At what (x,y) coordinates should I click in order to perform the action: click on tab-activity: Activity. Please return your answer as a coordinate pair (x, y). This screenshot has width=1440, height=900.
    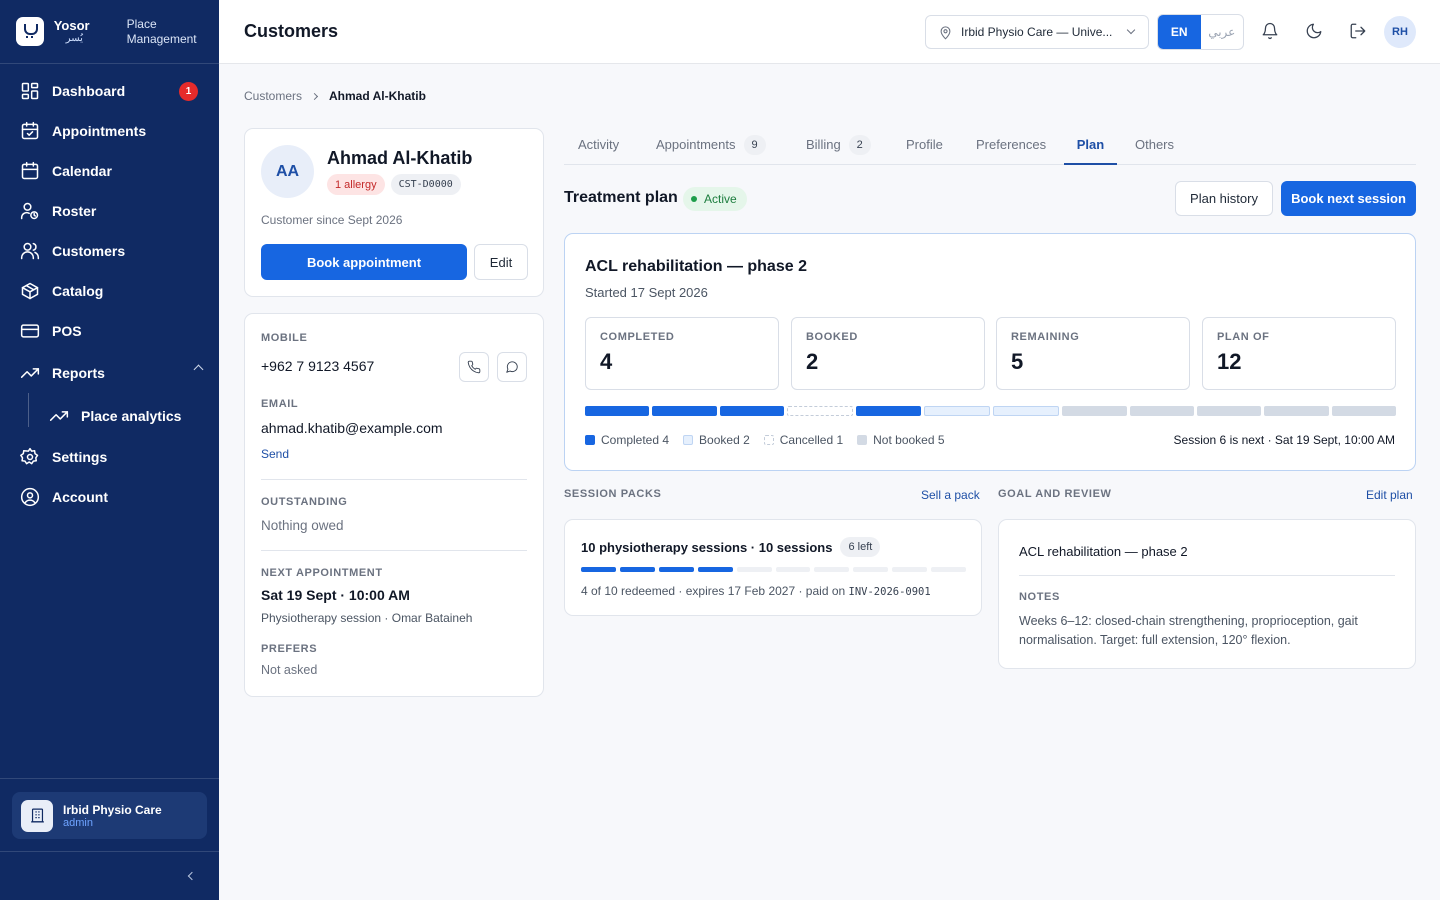
    Looking at the image, I should click on (598, 147).